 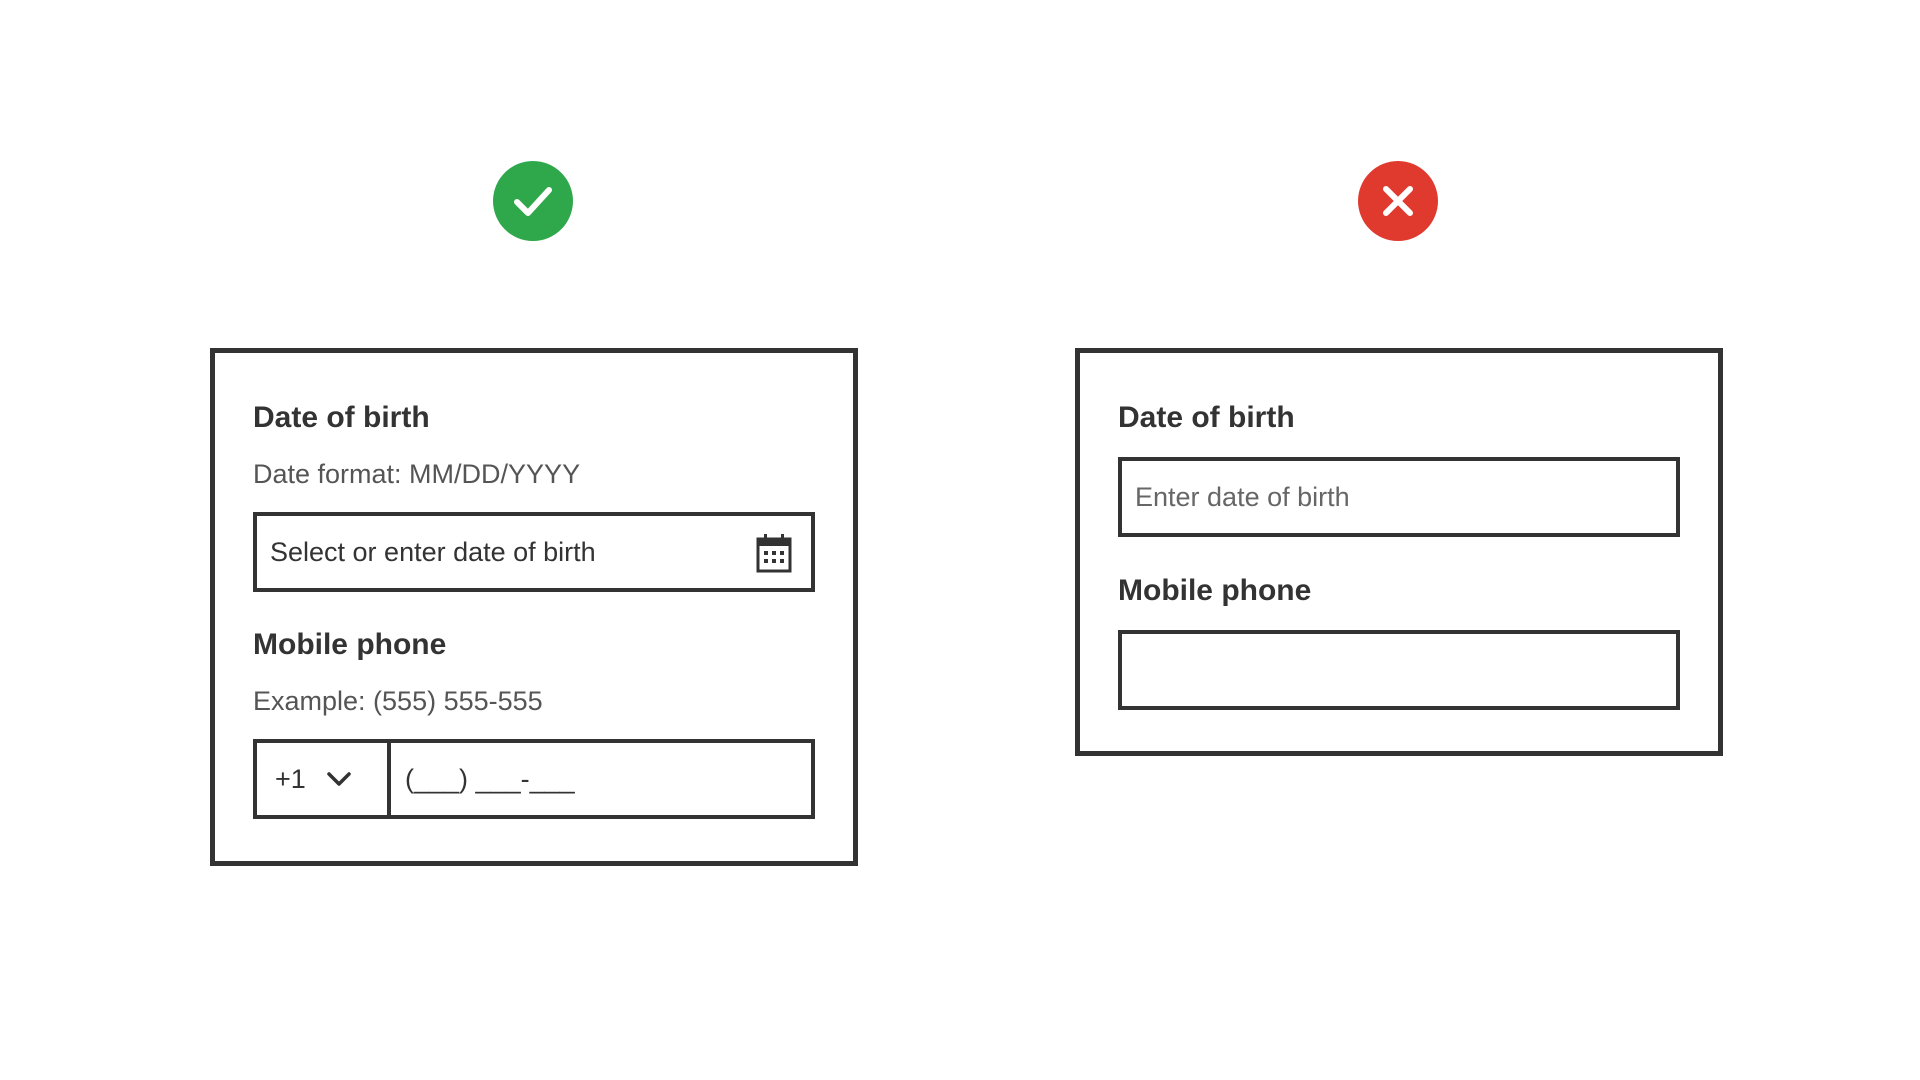 I want to click on phone-example-hint: Example: (555) 555-555, so click(x=398, y=701).